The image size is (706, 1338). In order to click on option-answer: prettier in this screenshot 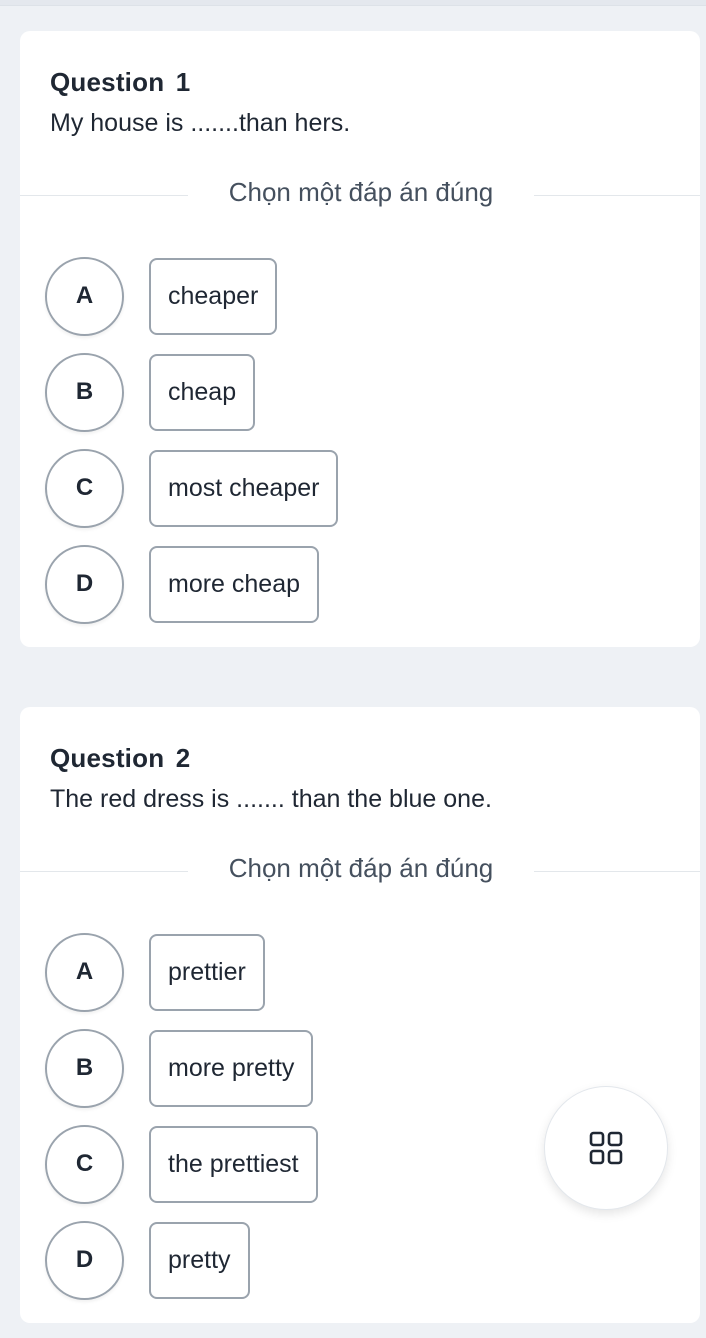, I will do `click(207, 972)`.